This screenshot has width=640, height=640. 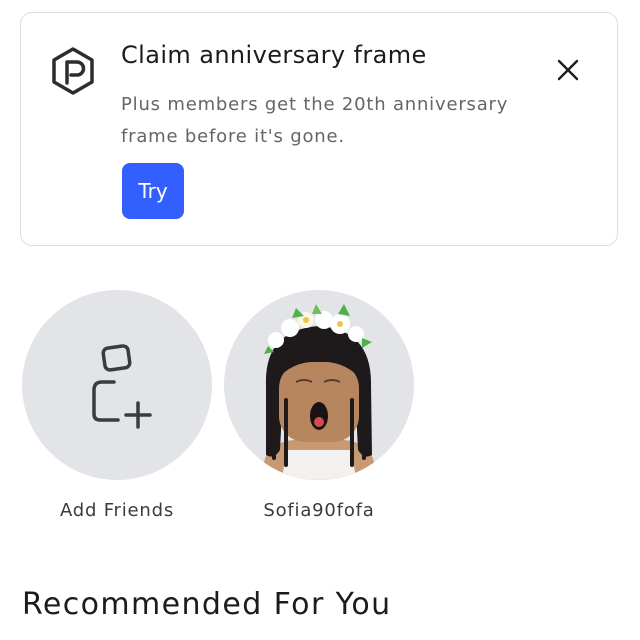 What do you see at coordinates (319, 510) in the screenshot?
I see `friend-username: Sofia90fofa` at bounding box center [319, 510].